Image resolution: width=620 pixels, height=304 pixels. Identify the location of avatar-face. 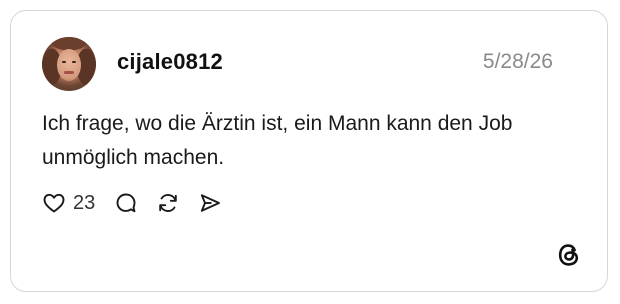
(69, 65).